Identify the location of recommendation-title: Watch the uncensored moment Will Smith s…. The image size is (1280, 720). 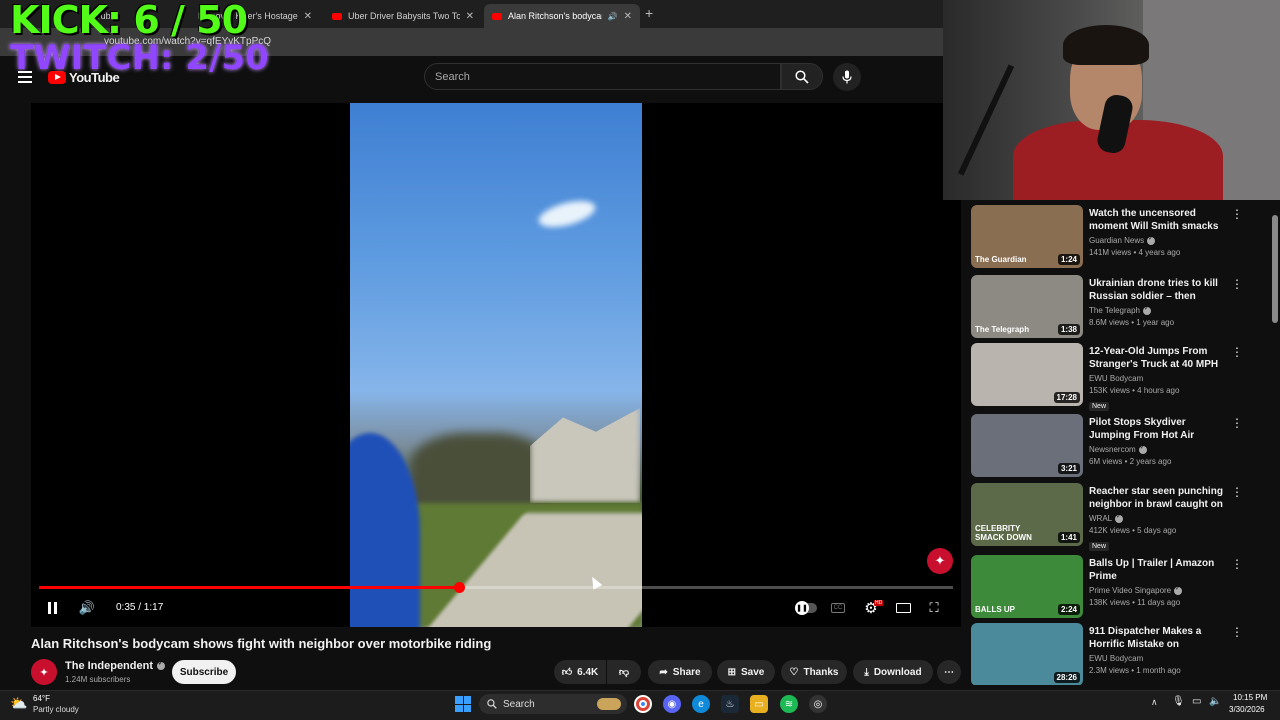
(1158, 220).